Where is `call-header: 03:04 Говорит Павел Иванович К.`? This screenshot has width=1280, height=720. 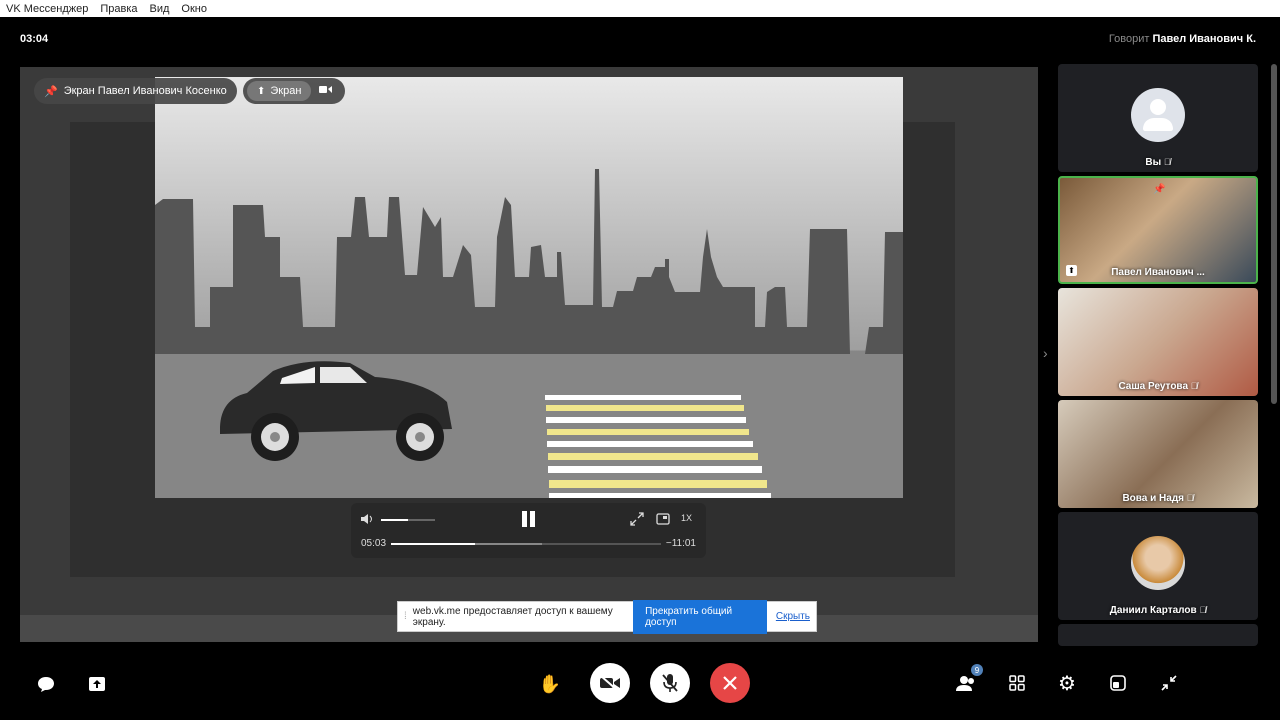 call-header: 03:04 Говорит Павел Иванович К. is located at coordinates (640, 41).